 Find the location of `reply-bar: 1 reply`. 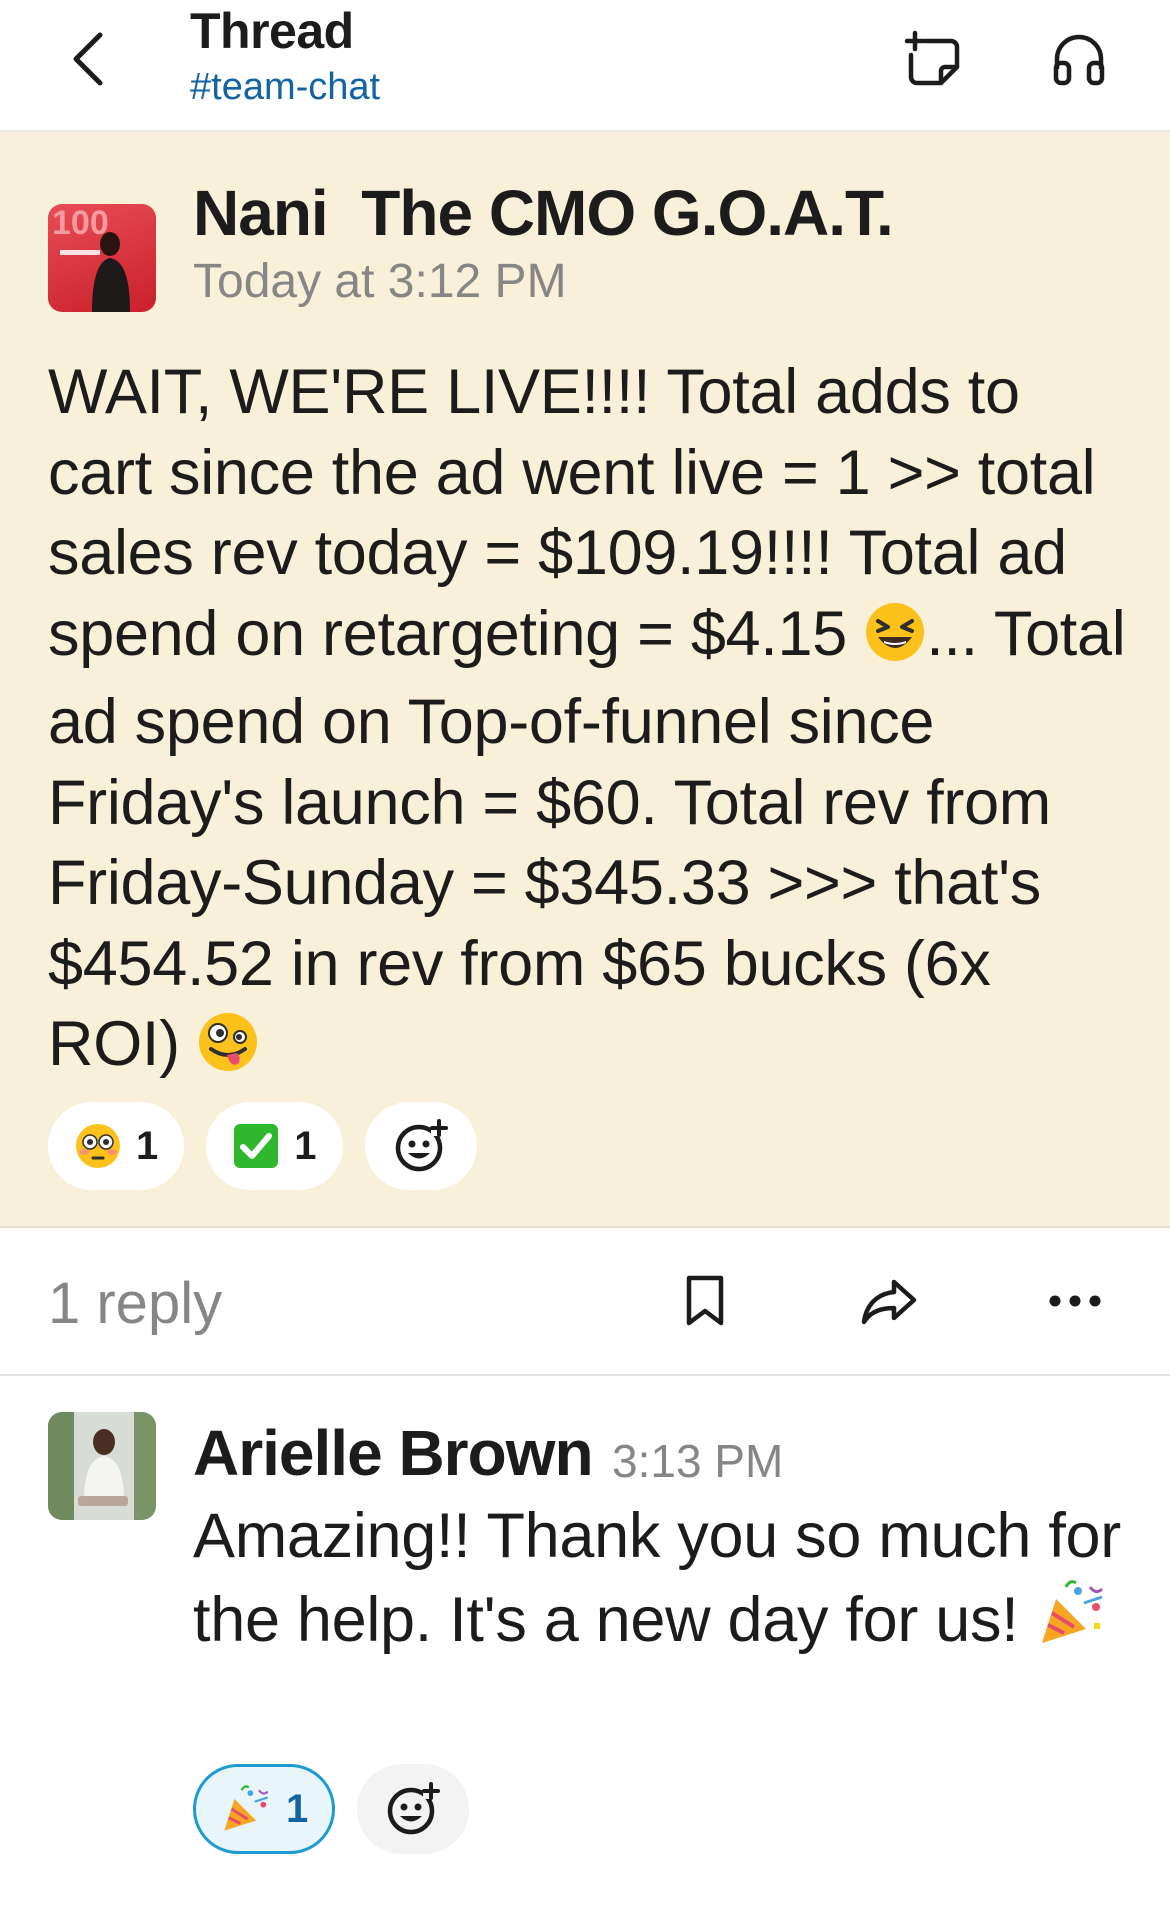

reply-bar: 1 reply is located at coordinates (585, 1302).